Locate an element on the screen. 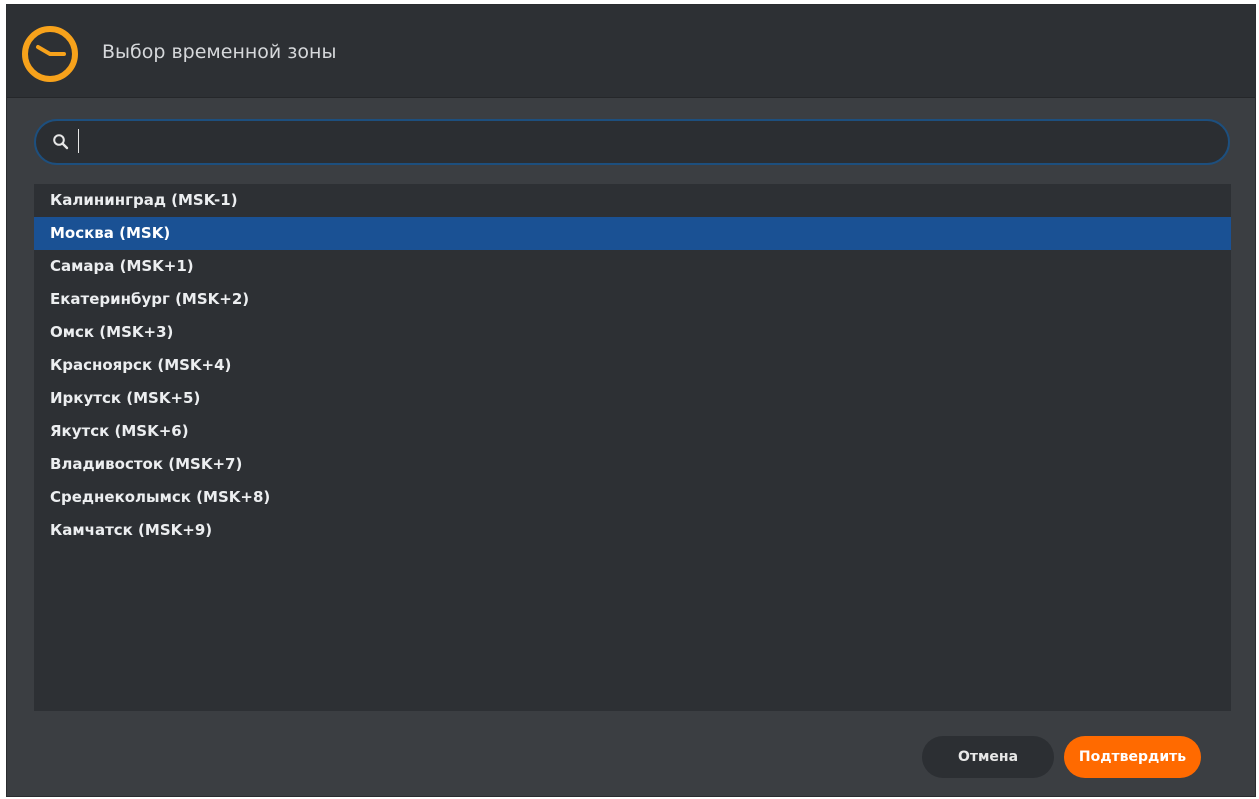  timezone-item: Омск (MSK+3) is located at coordinates (632, 332).